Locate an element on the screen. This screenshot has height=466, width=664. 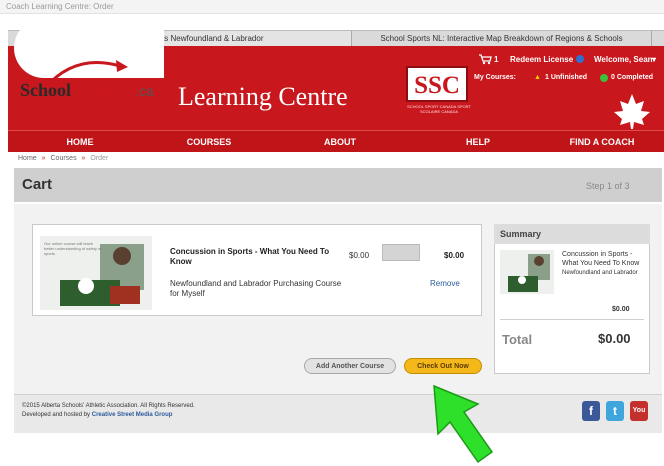
developer-link: Creative Street Media Group is located at coordinates (132, 415).